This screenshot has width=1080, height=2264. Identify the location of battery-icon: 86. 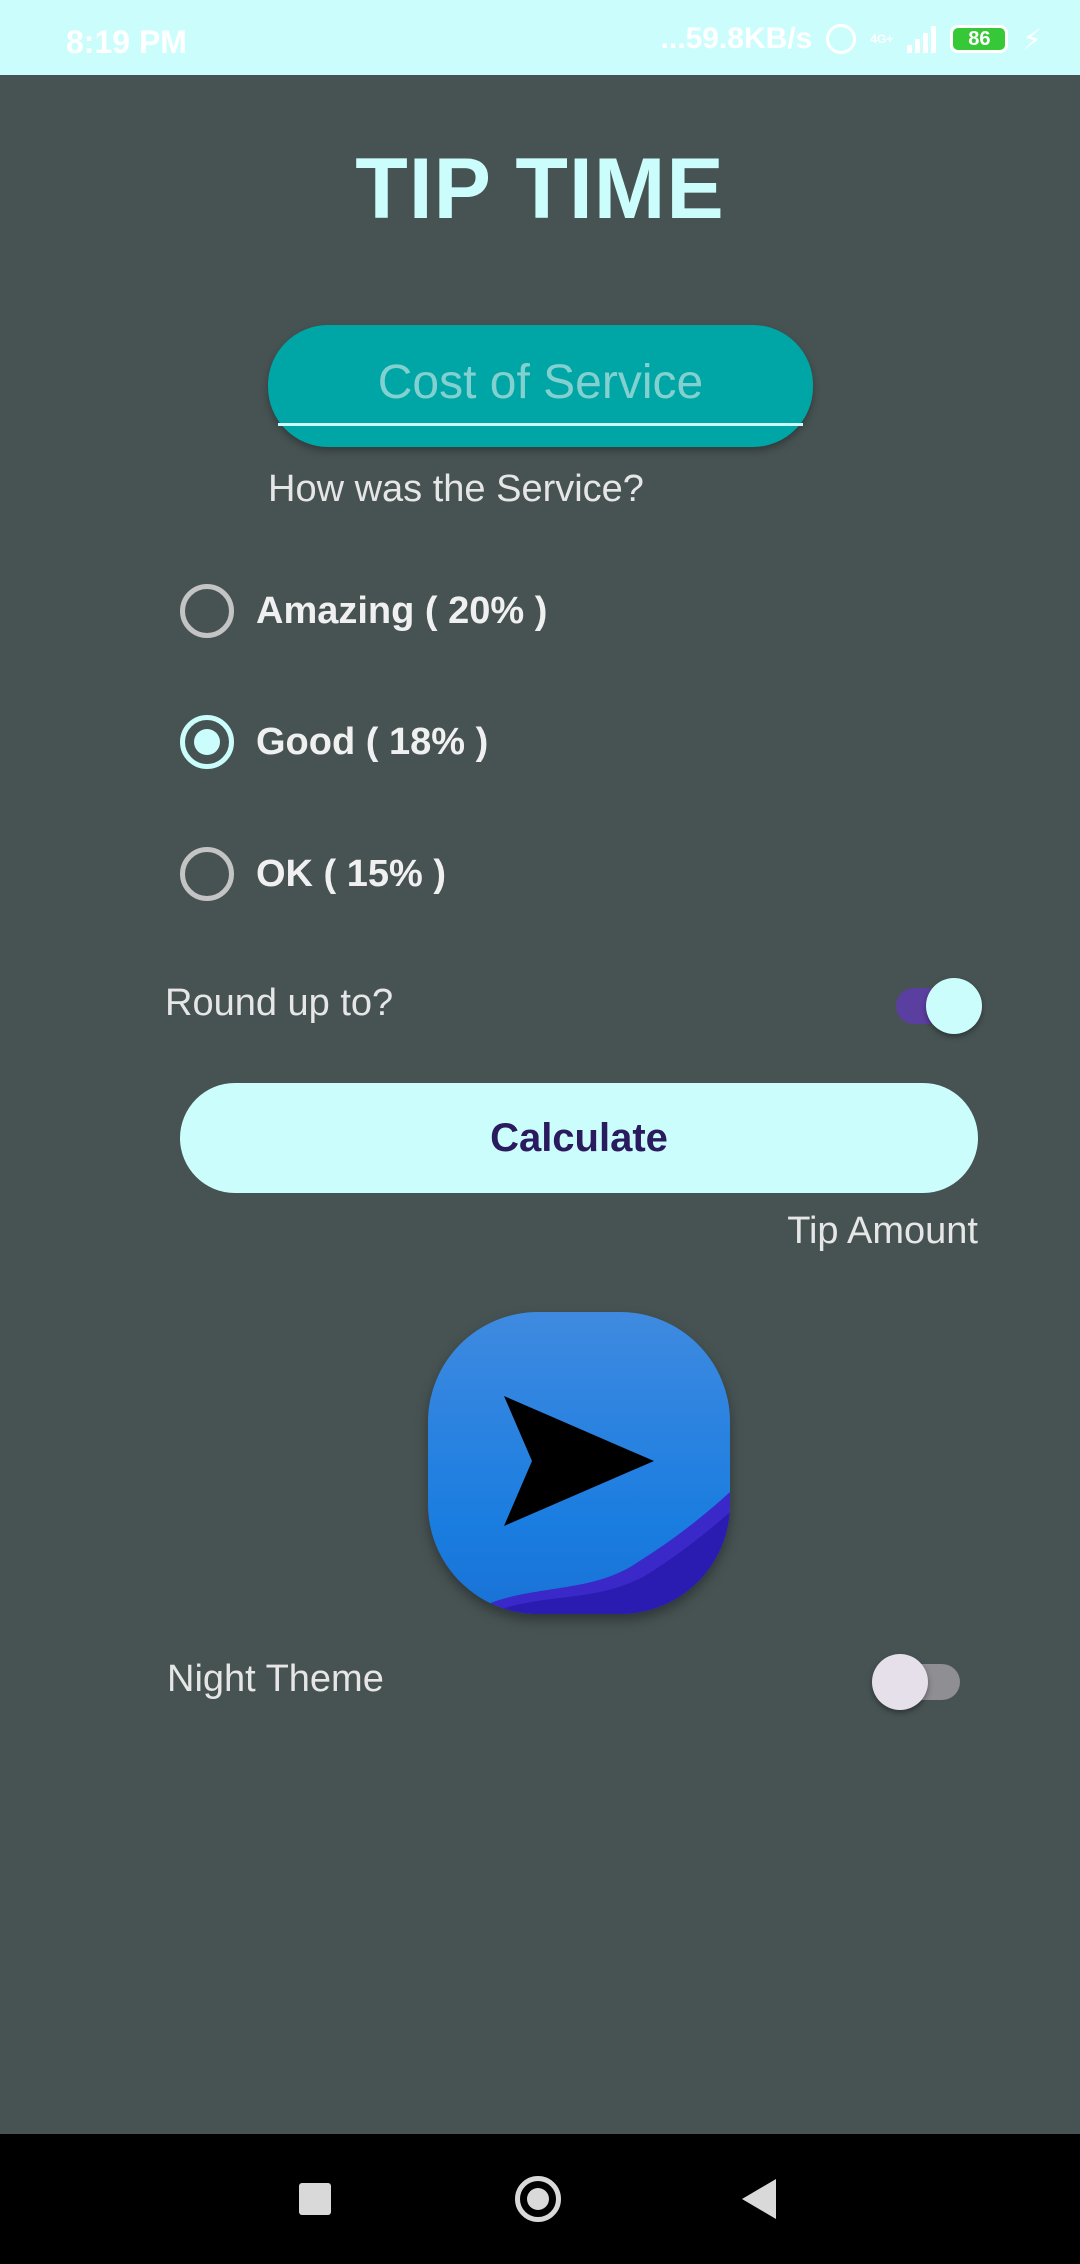
(979, 39).